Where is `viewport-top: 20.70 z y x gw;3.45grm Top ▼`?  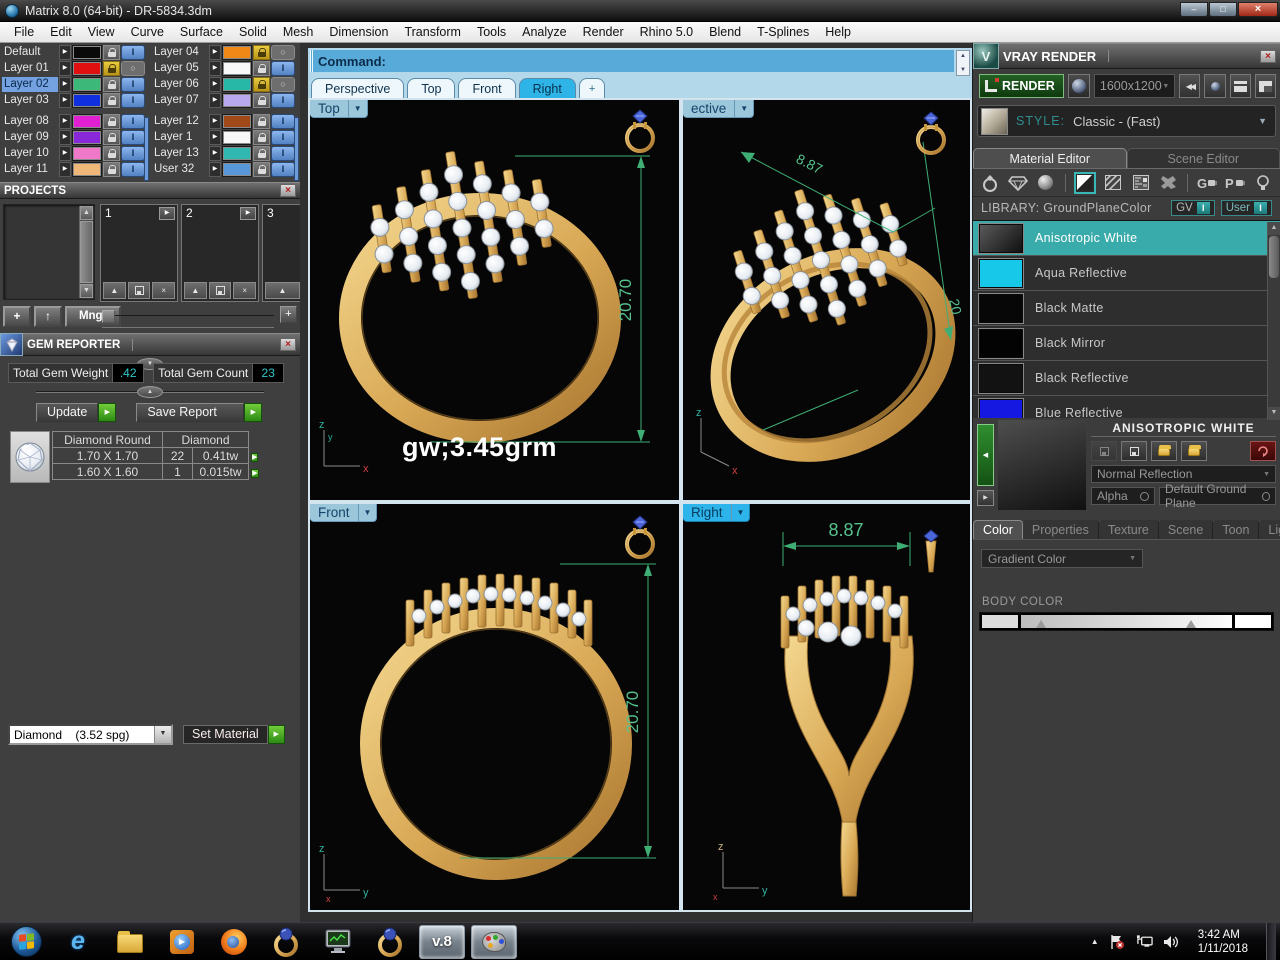
viewport-top: 20.70 z y x gw;3.45grm Top ▼ is located at coordinates (494, 300).